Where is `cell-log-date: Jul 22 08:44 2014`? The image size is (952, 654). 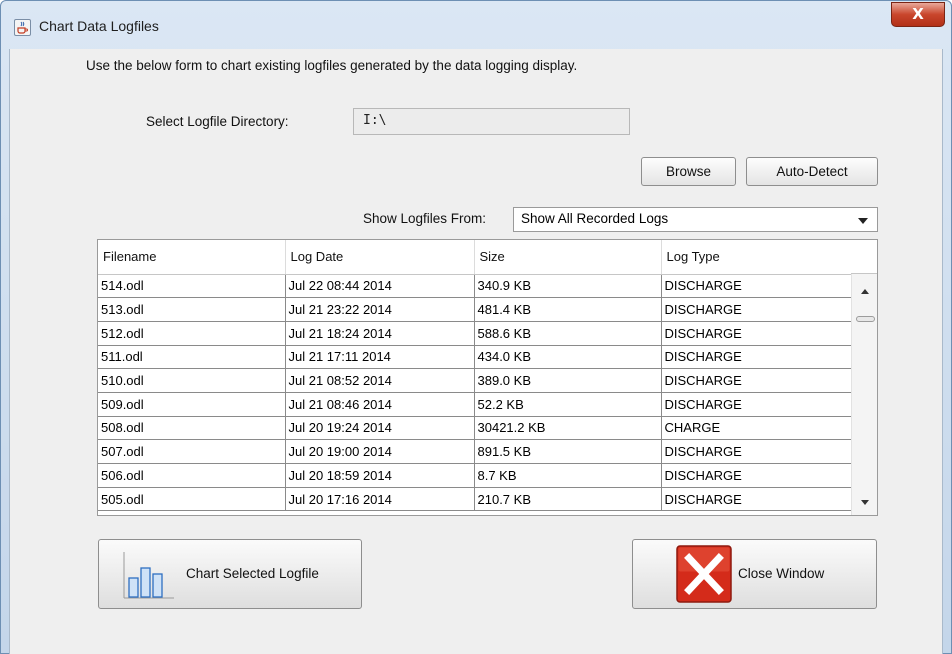 cell-log-date: Jul 22 08:44 2014 is located at coordinates (380, 286).